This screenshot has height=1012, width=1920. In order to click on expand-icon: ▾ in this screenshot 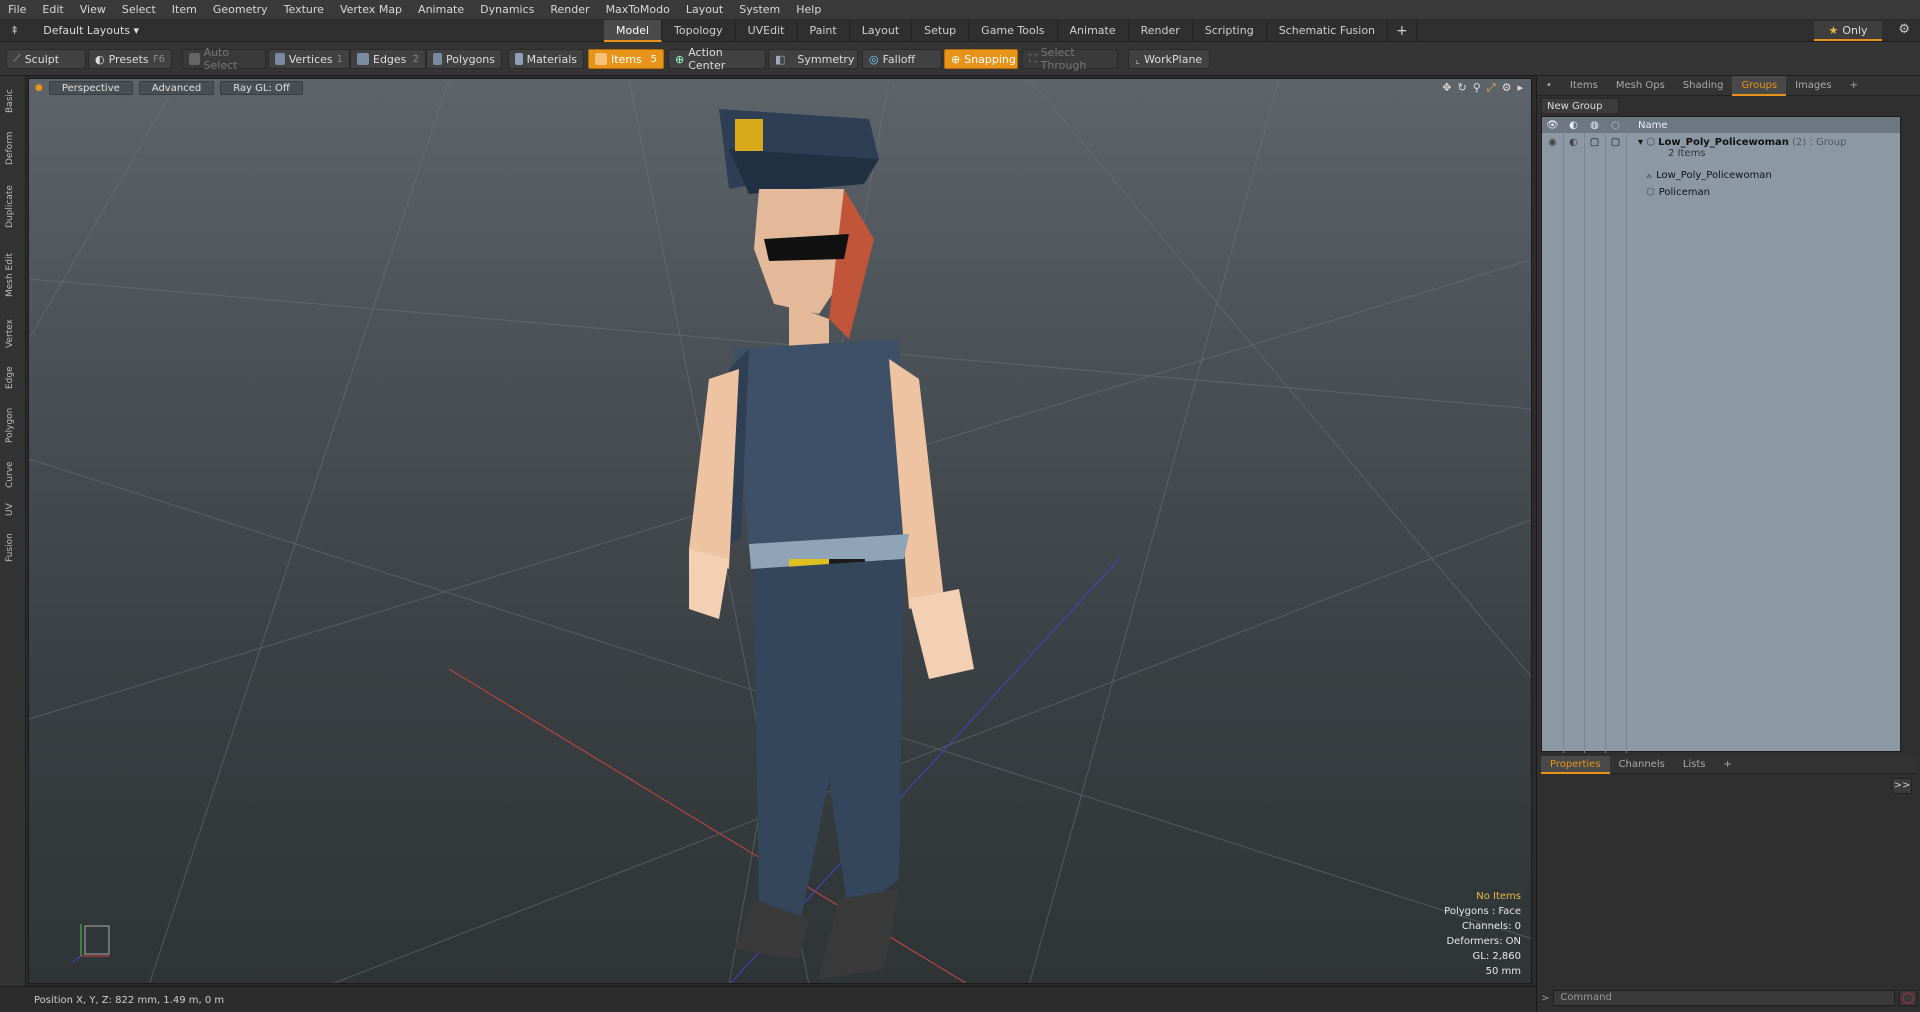, I will do `click(1640, 142)`.